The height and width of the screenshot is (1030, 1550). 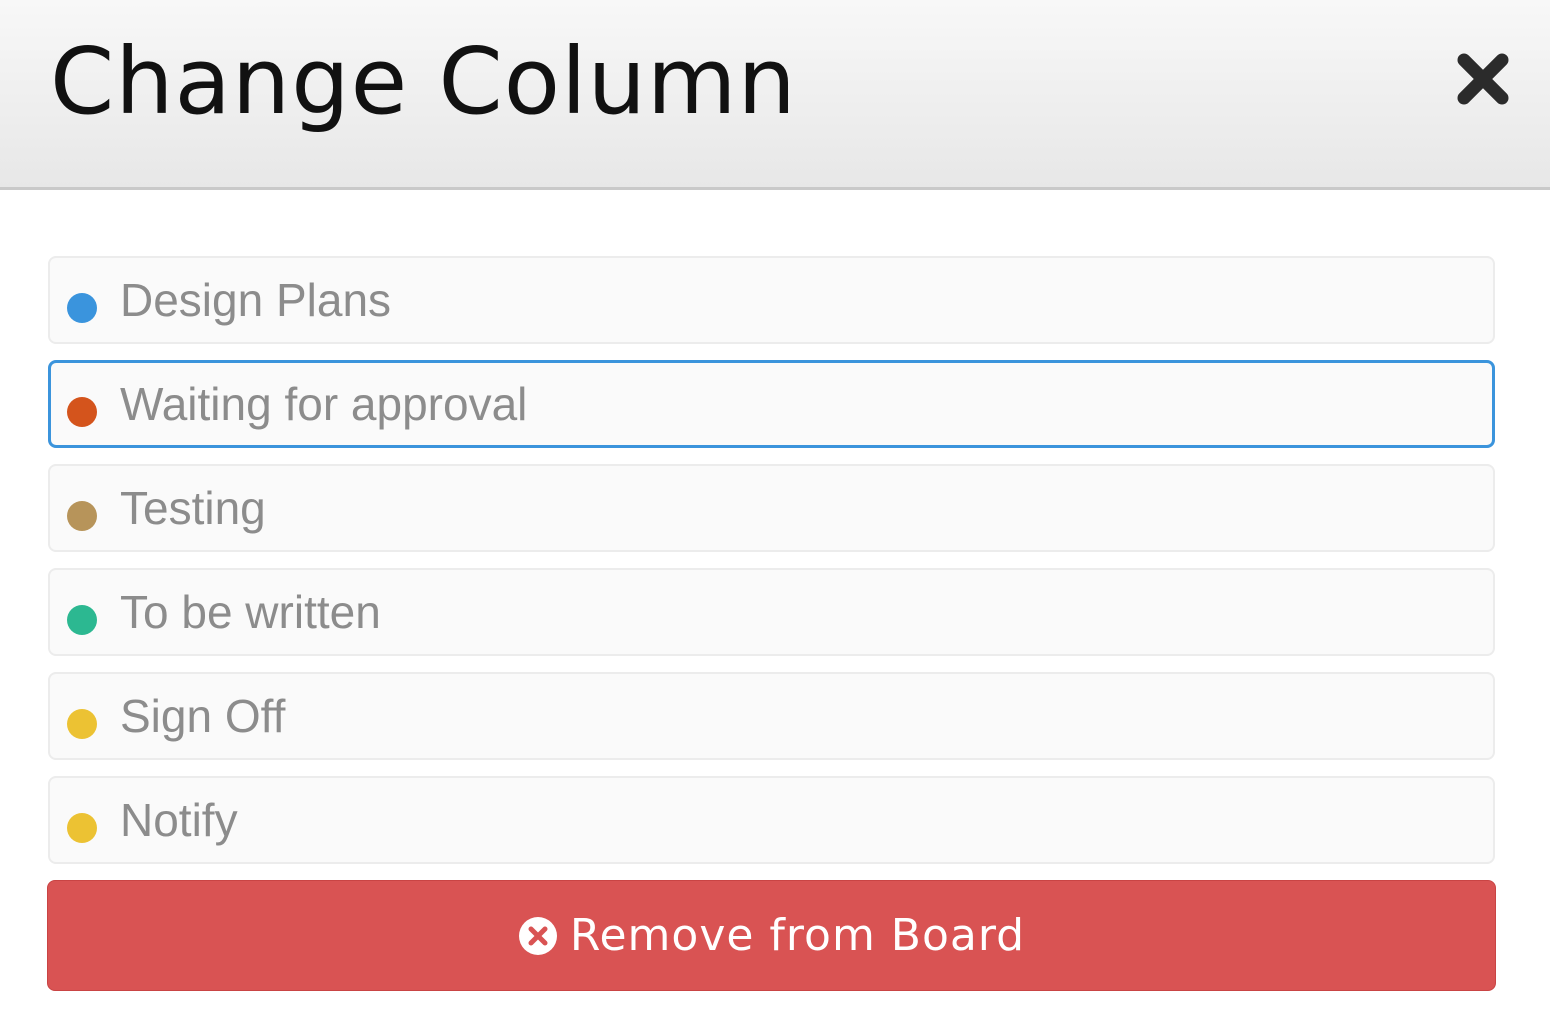 I want to click on close-button, so click(x=1483, y=79).